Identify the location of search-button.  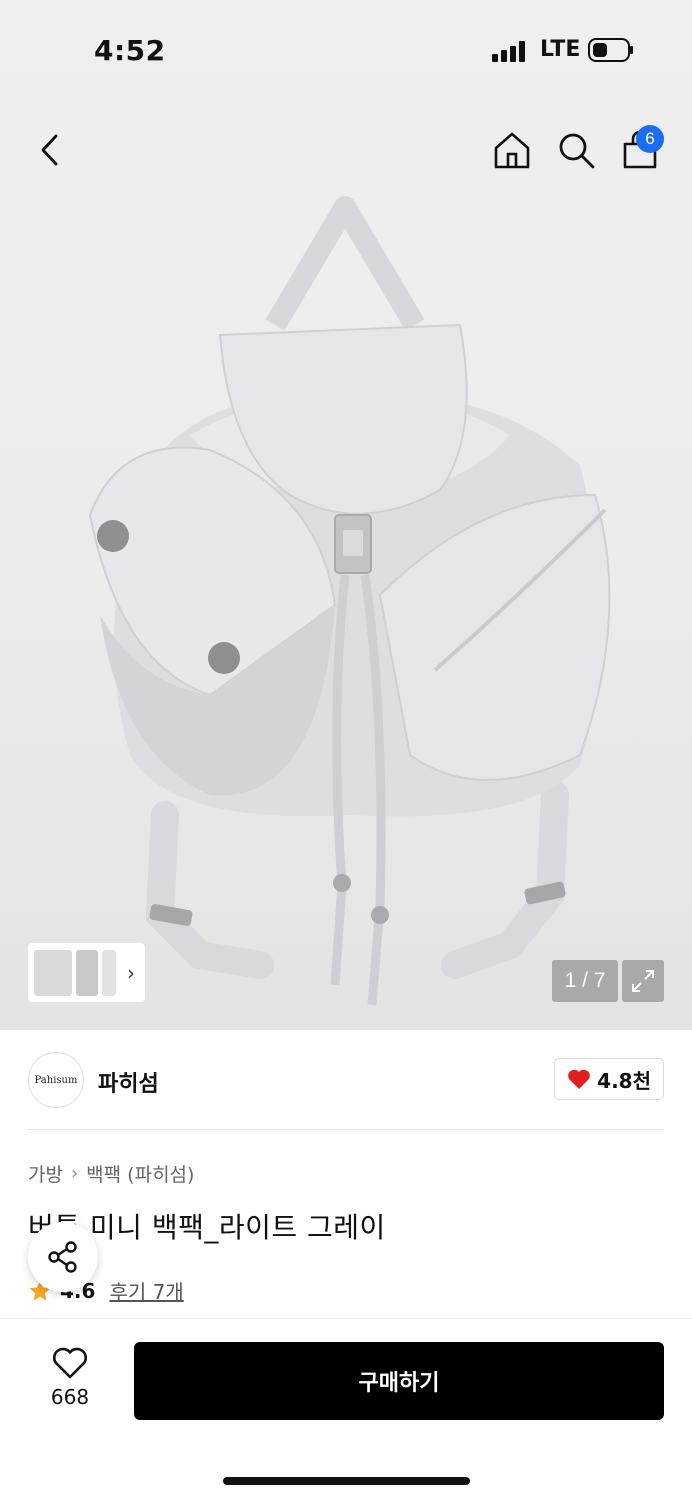
(576, 150).